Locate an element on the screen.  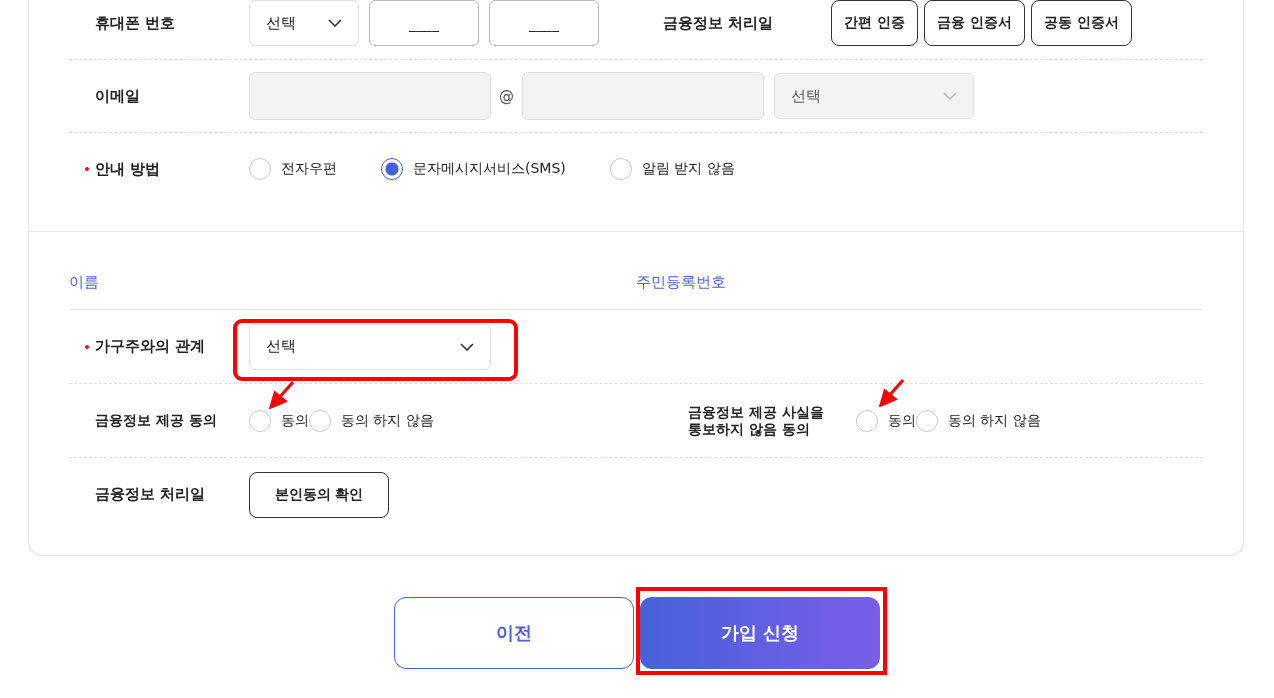
field-label: 가구주와의 관계 is located at coordinates (150, 346).